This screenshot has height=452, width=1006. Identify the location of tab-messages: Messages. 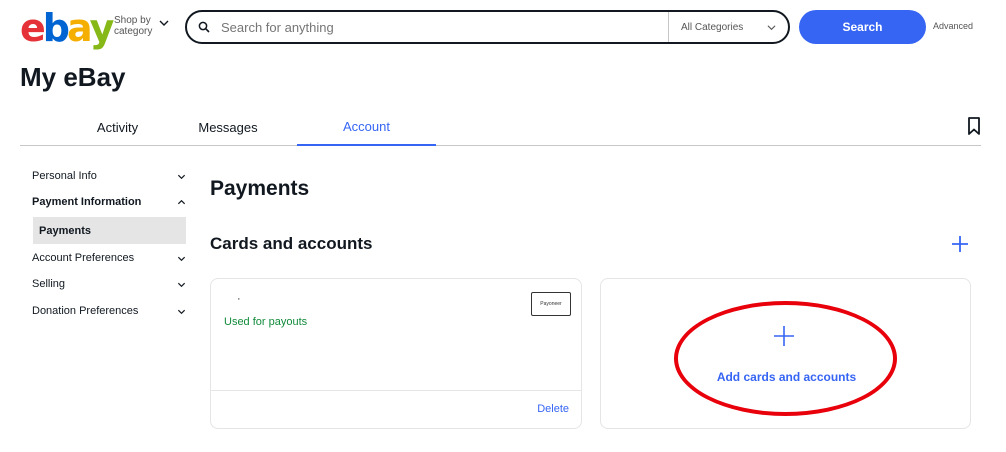
(228, 127).